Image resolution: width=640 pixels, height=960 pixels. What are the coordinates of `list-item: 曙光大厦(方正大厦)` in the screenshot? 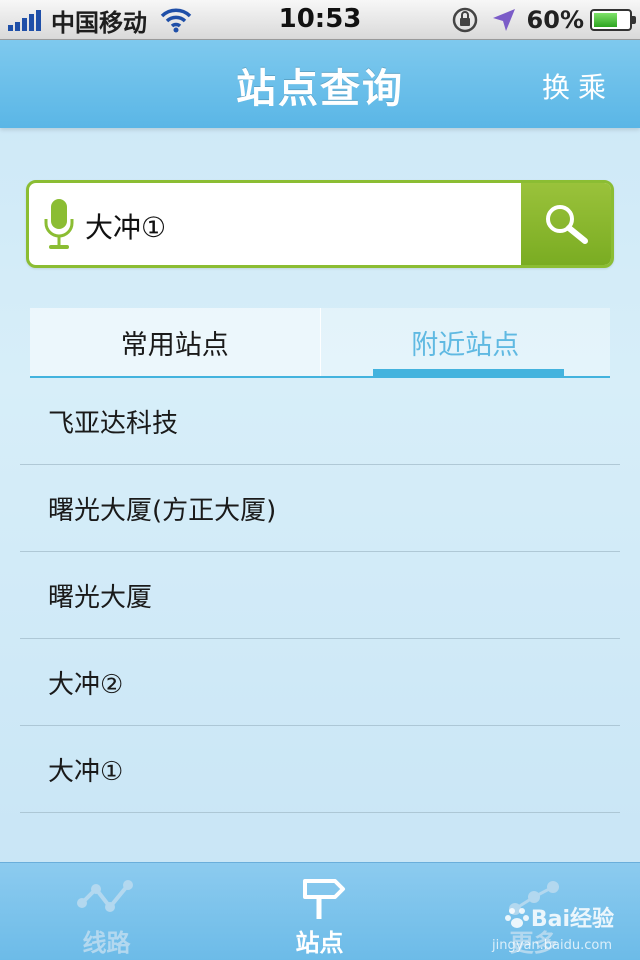 It's located at (320, 508).